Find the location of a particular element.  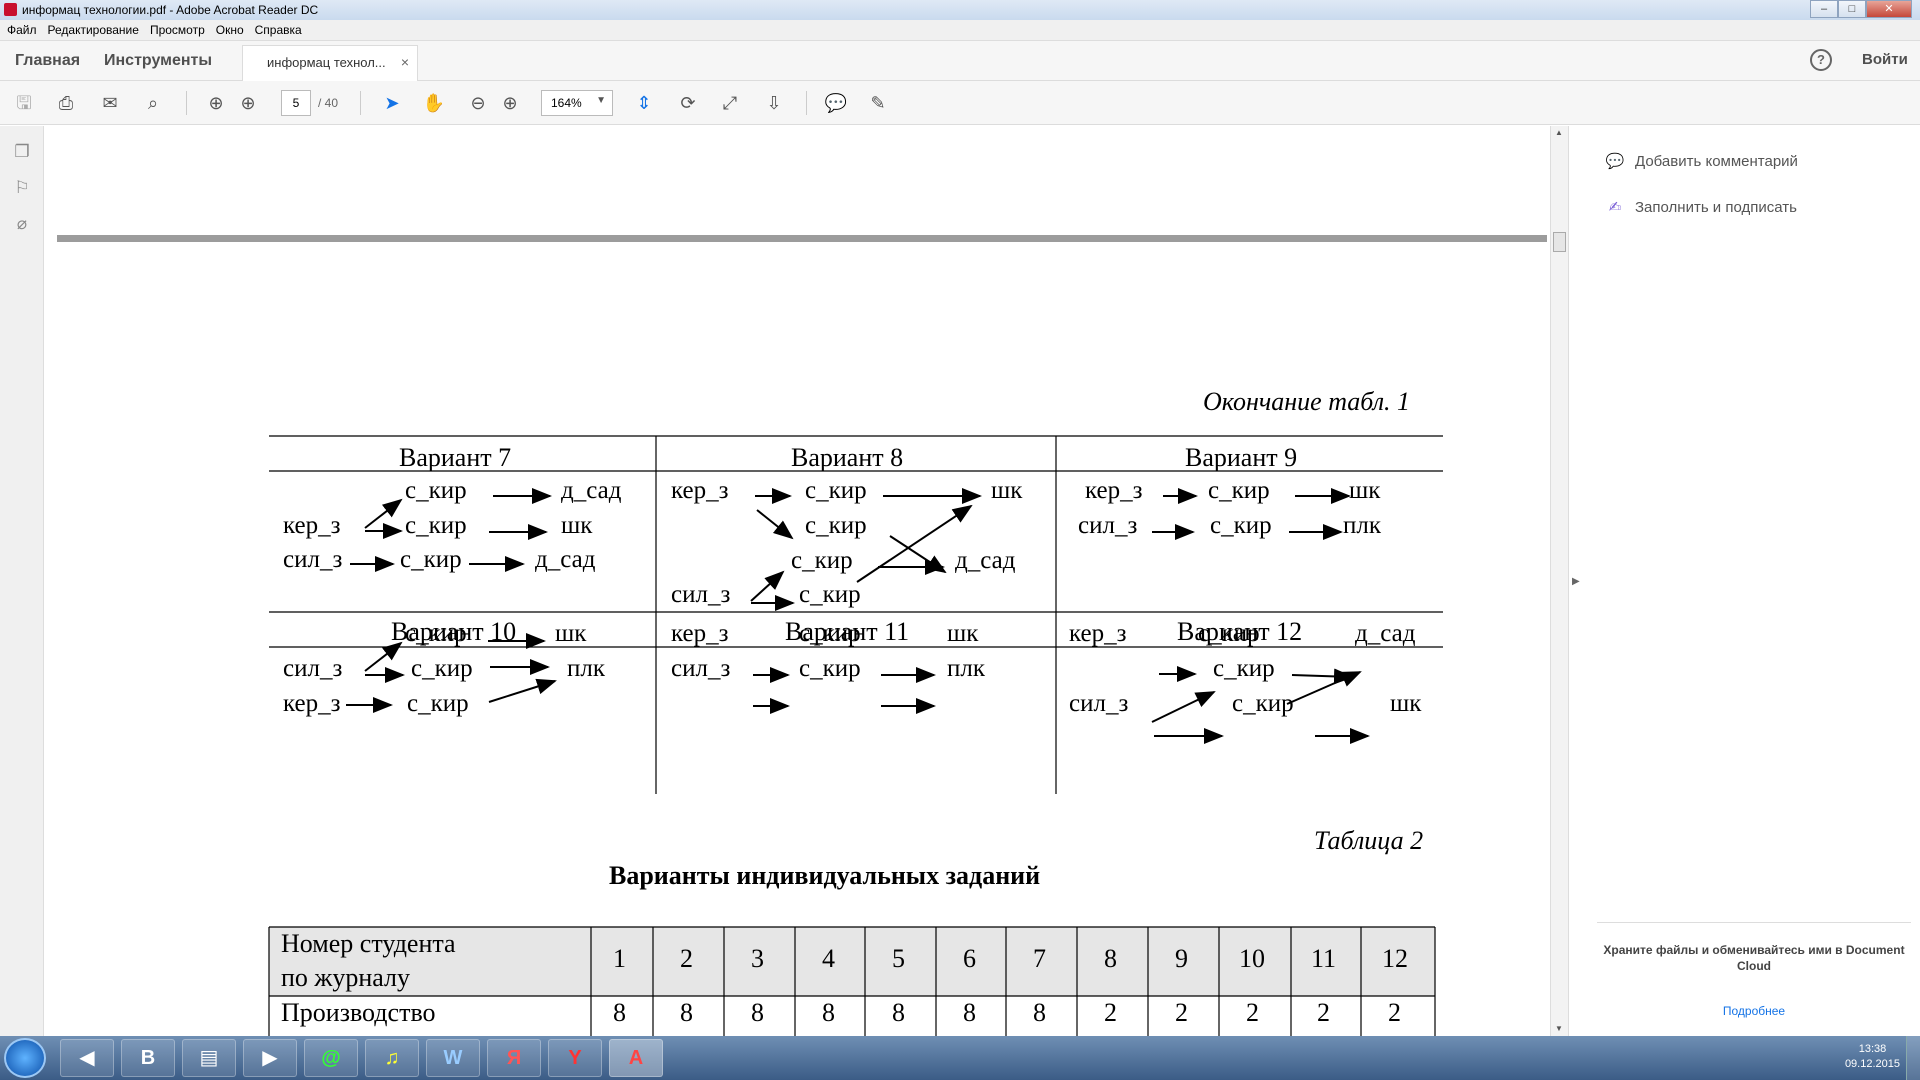

select-tool-icon: ➤ is located at coordinates (392, 103).